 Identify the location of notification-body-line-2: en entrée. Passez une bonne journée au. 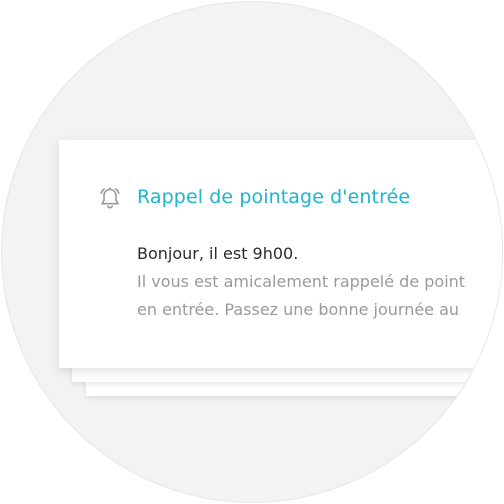
(298, 309).